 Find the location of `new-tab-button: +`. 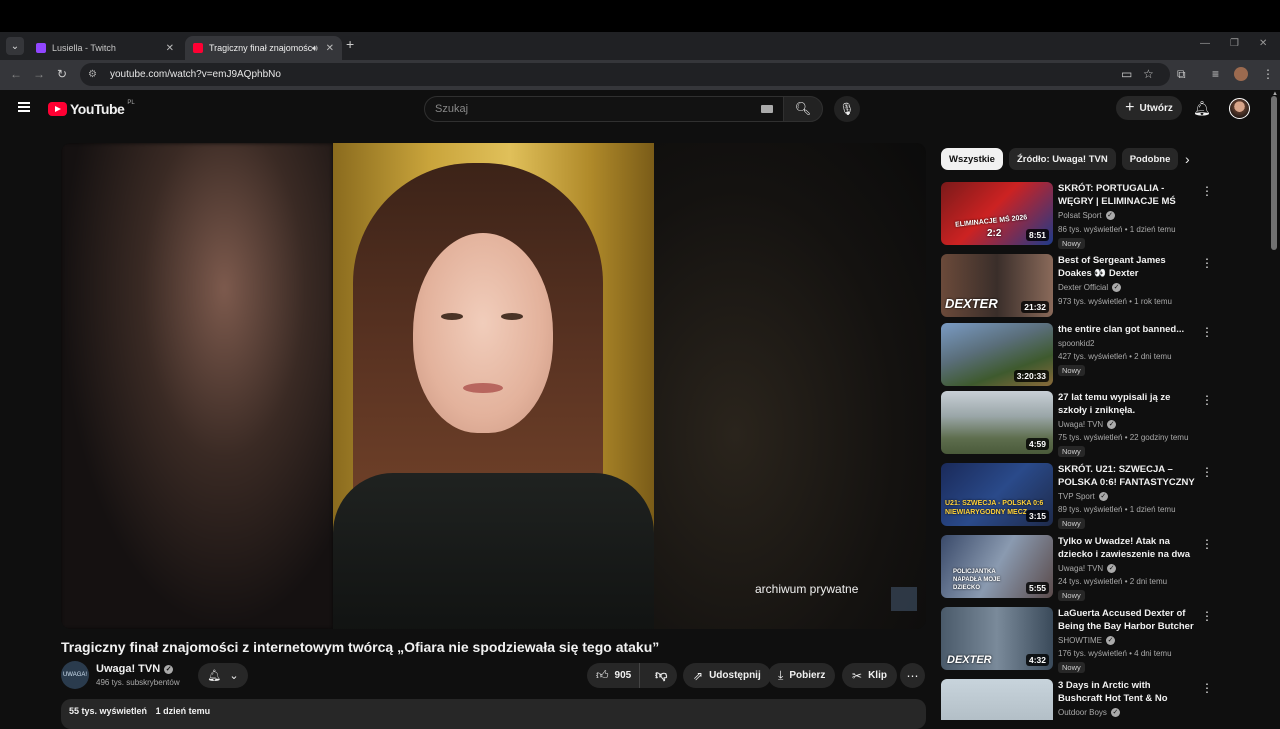

new-tab-button: + is located at coordinates (350, 44).